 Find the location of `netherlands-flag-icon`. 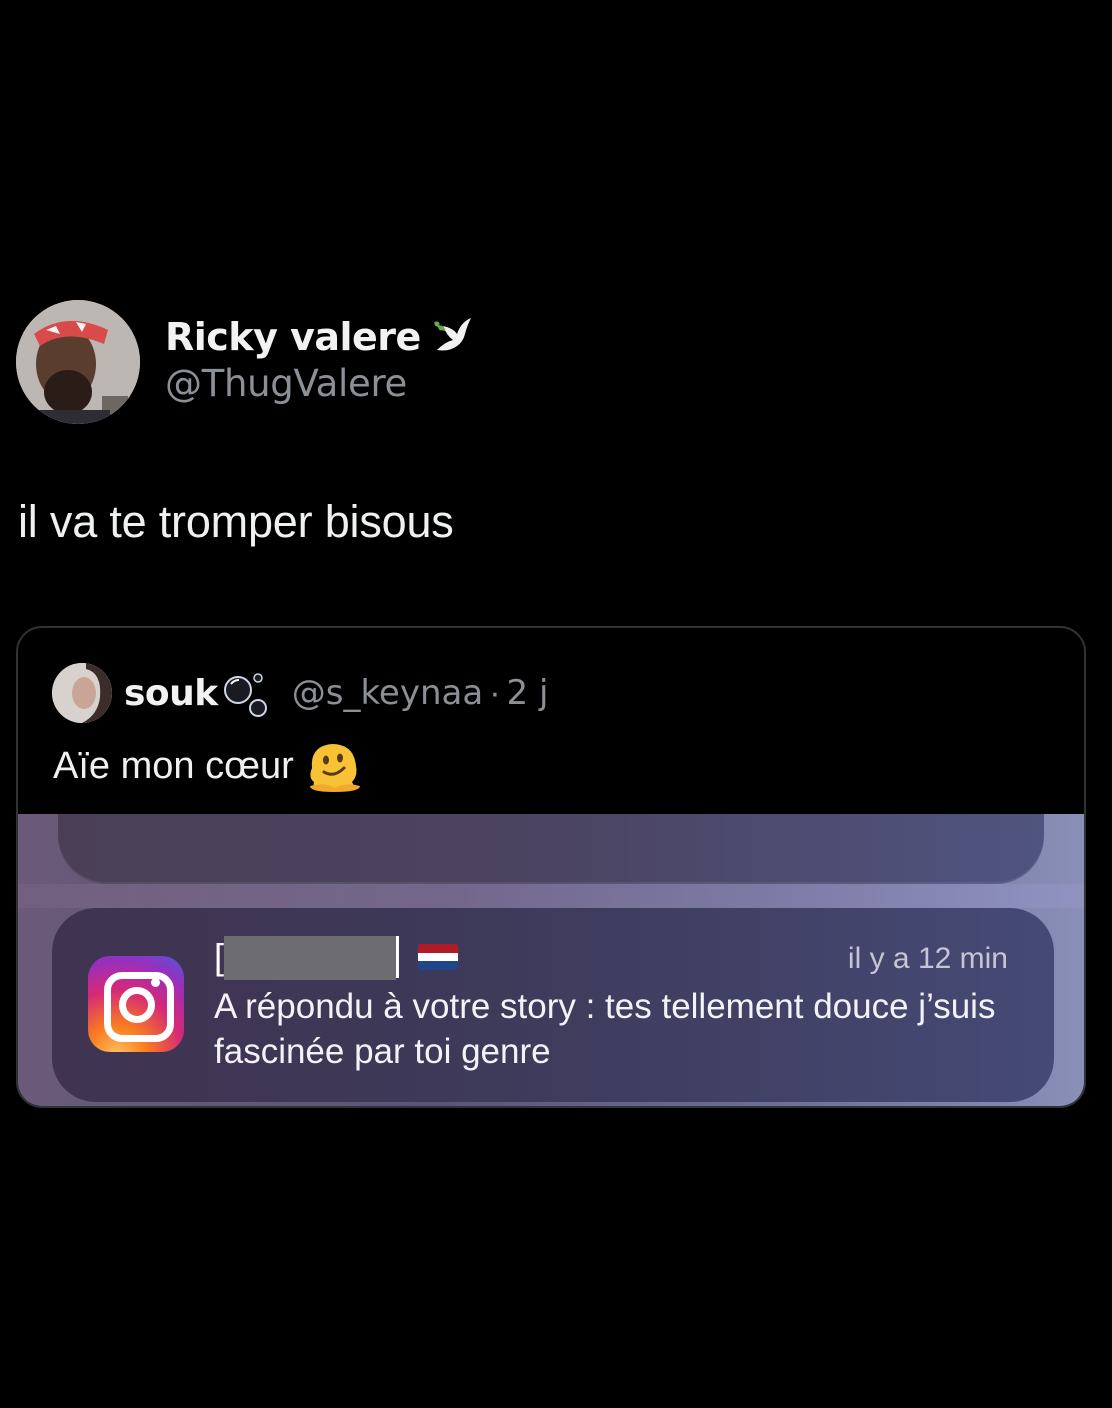

netherlands-flag-icon is located at coordinates (438, 957).